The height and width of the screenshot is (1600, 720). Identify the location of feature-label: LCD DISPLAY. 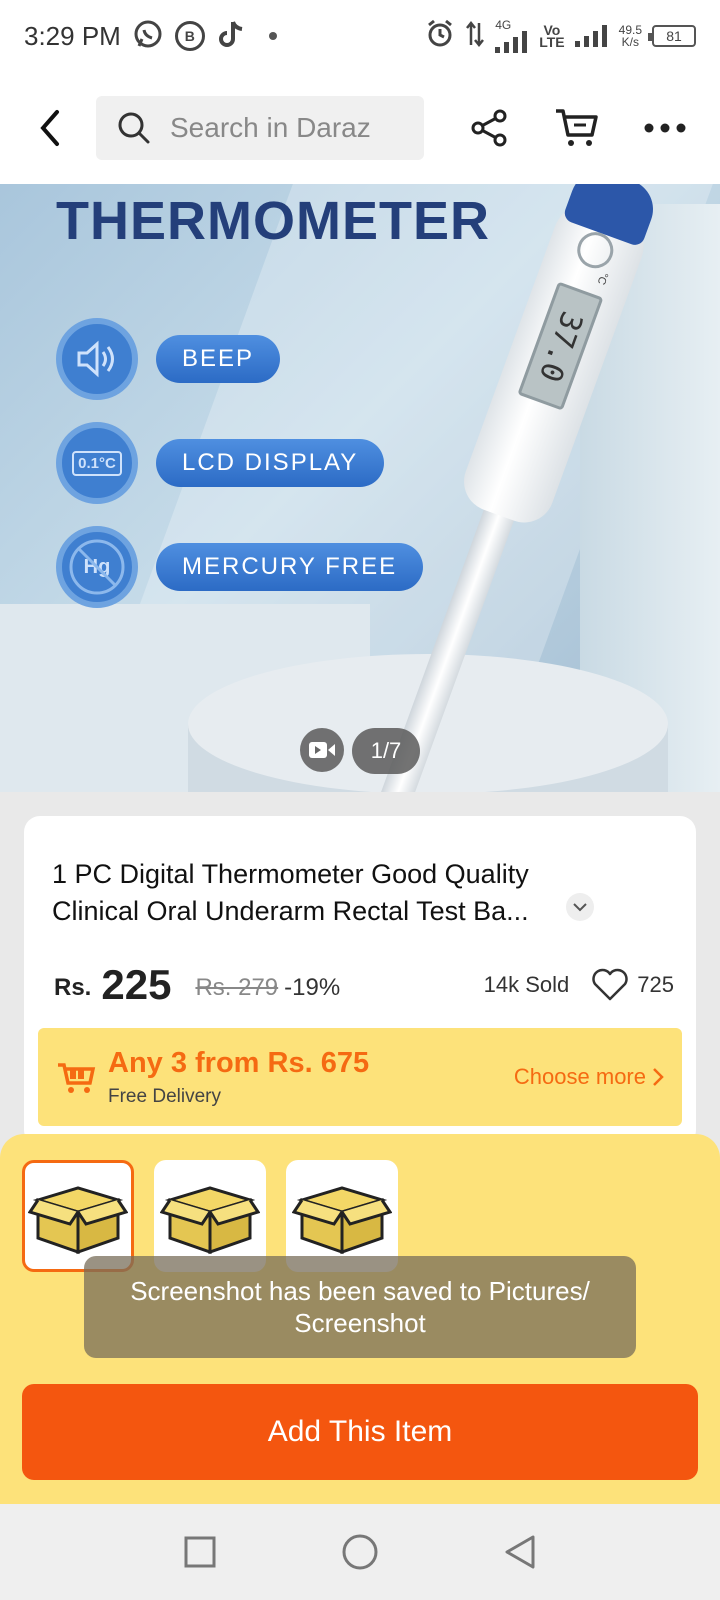
(270, 463).